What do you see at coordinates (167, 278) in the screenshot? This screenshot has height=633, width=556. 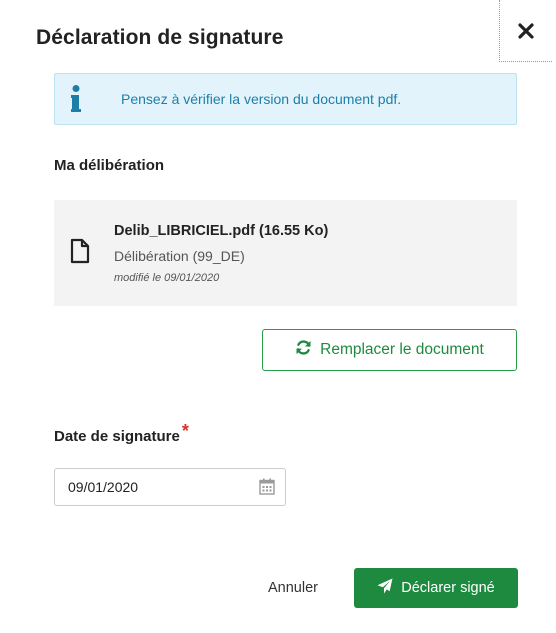 I see `document-modified-date: modifié le 09/01/2020` at bounding box center [167, 278].